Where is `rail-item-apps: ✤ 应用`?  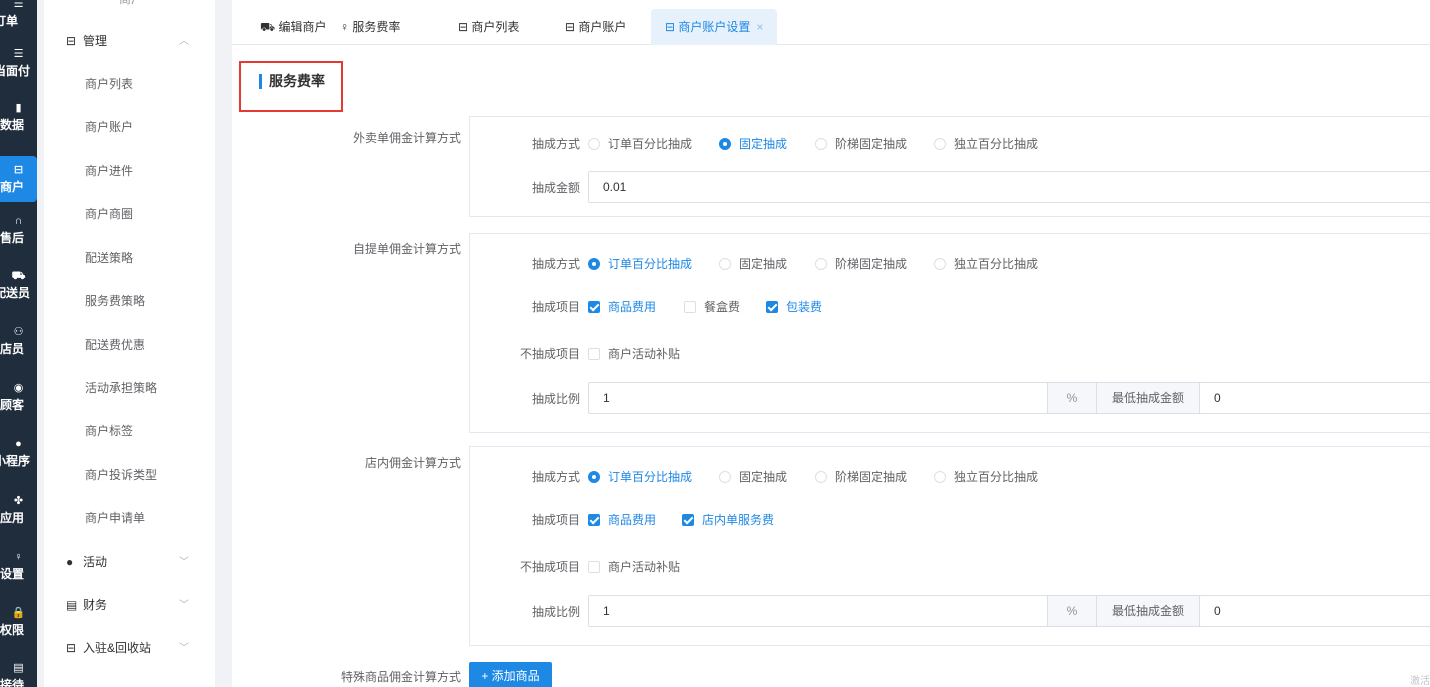
rail-item-apps: ✤ 应用 is located at coordinates (18, 516).